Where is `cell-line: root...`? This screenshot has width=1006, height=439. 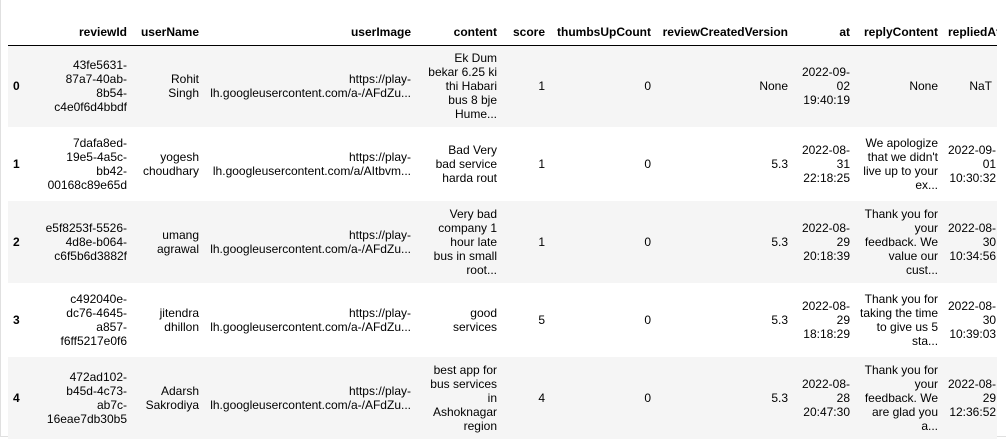
cell-line: root... is located at coordinates (481, 270).